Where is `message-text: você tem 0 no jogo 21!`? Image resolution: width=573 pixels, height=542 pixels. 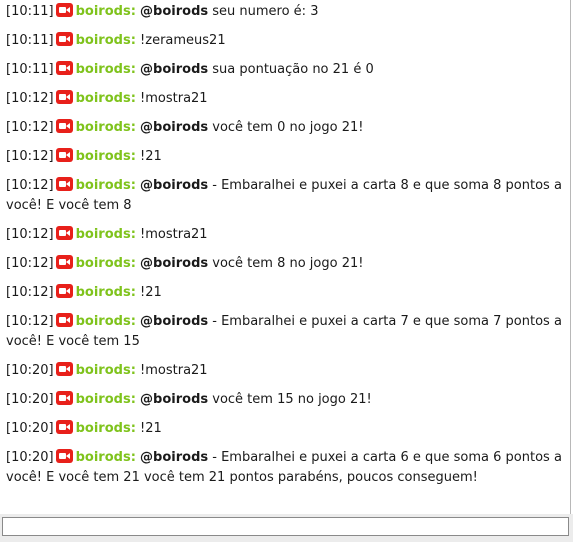
message-text: você tem 0 no jogo 21! is located at coordinates (286, 127).